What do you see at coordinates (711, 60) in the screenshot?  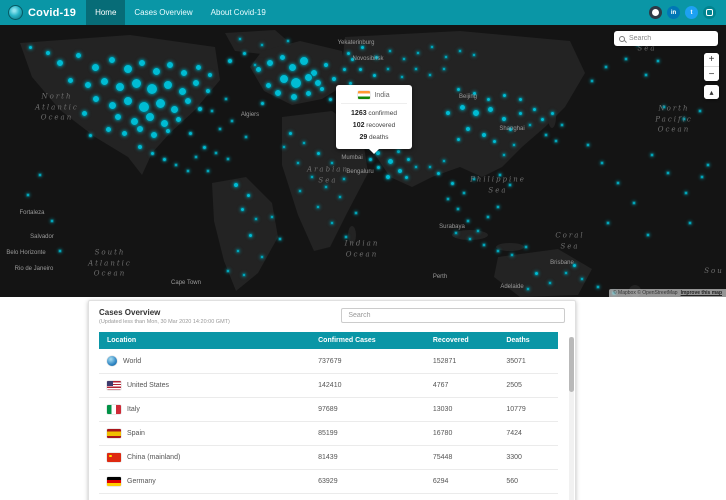 I see `zoom-in-button: +` at bounding box center [711, 60].